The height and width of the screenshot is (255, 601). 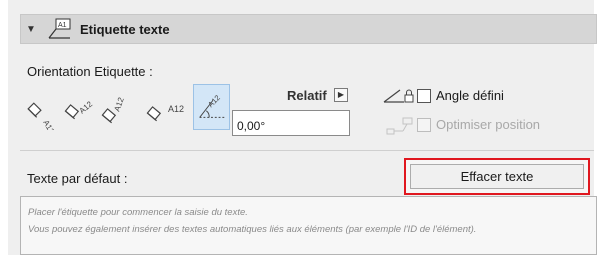 I want to click on orientation-label: Orientation Etiquette :, so click(x=90, y=71).